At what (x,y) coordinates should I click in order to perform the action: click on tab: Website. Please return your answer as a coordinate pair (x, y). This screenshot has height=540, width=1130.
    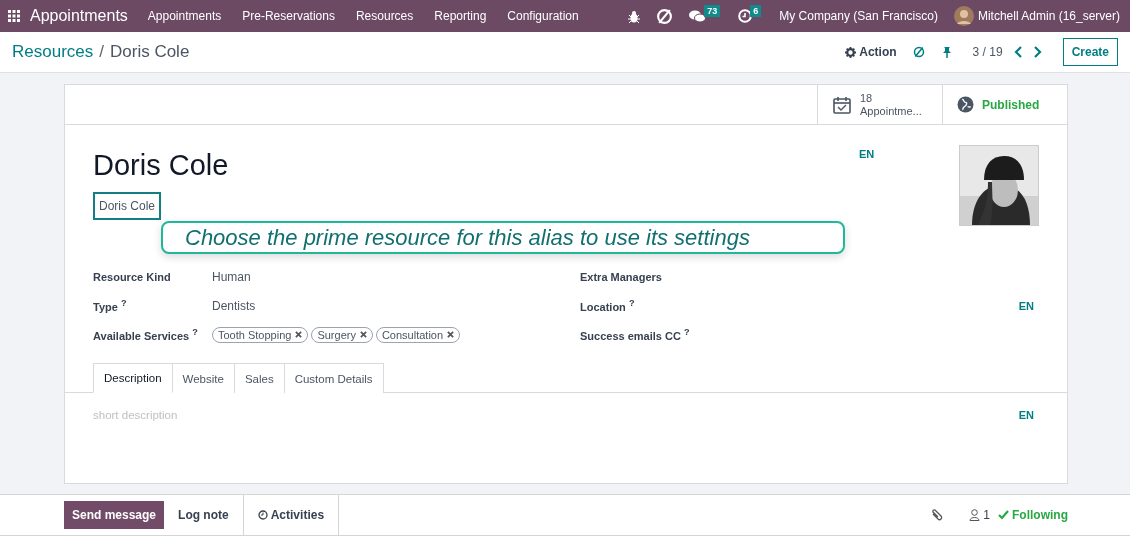
    Looking at the image, I should click on (203, 378).